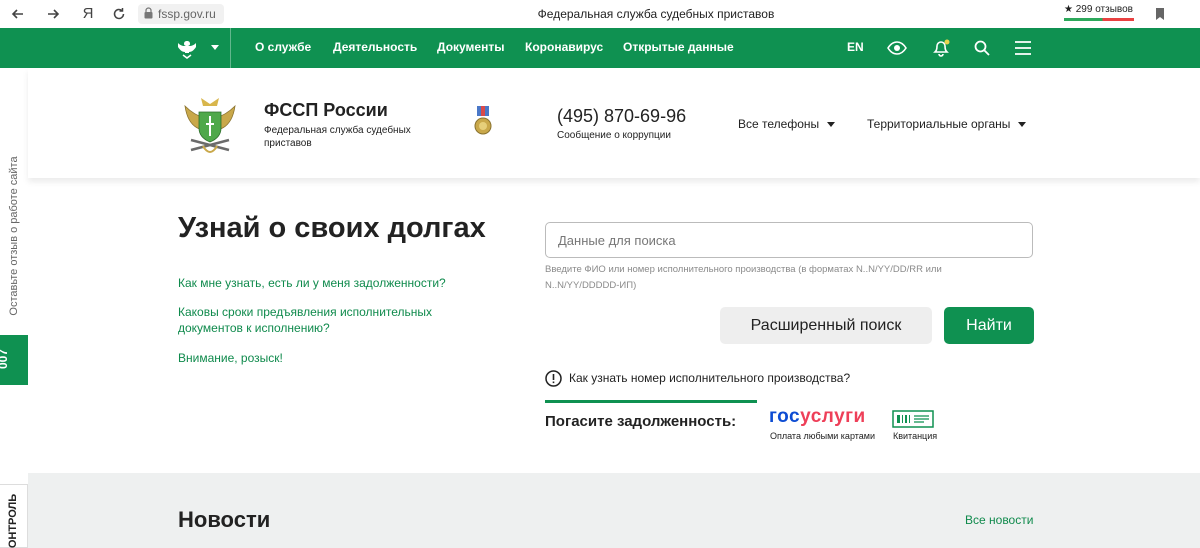 The image size is (1200, 548). Describe the element at coordinates (822, 436) in the screenshot. I see `gosuslugi-subtitle: Оплата любыми картами` at that location.